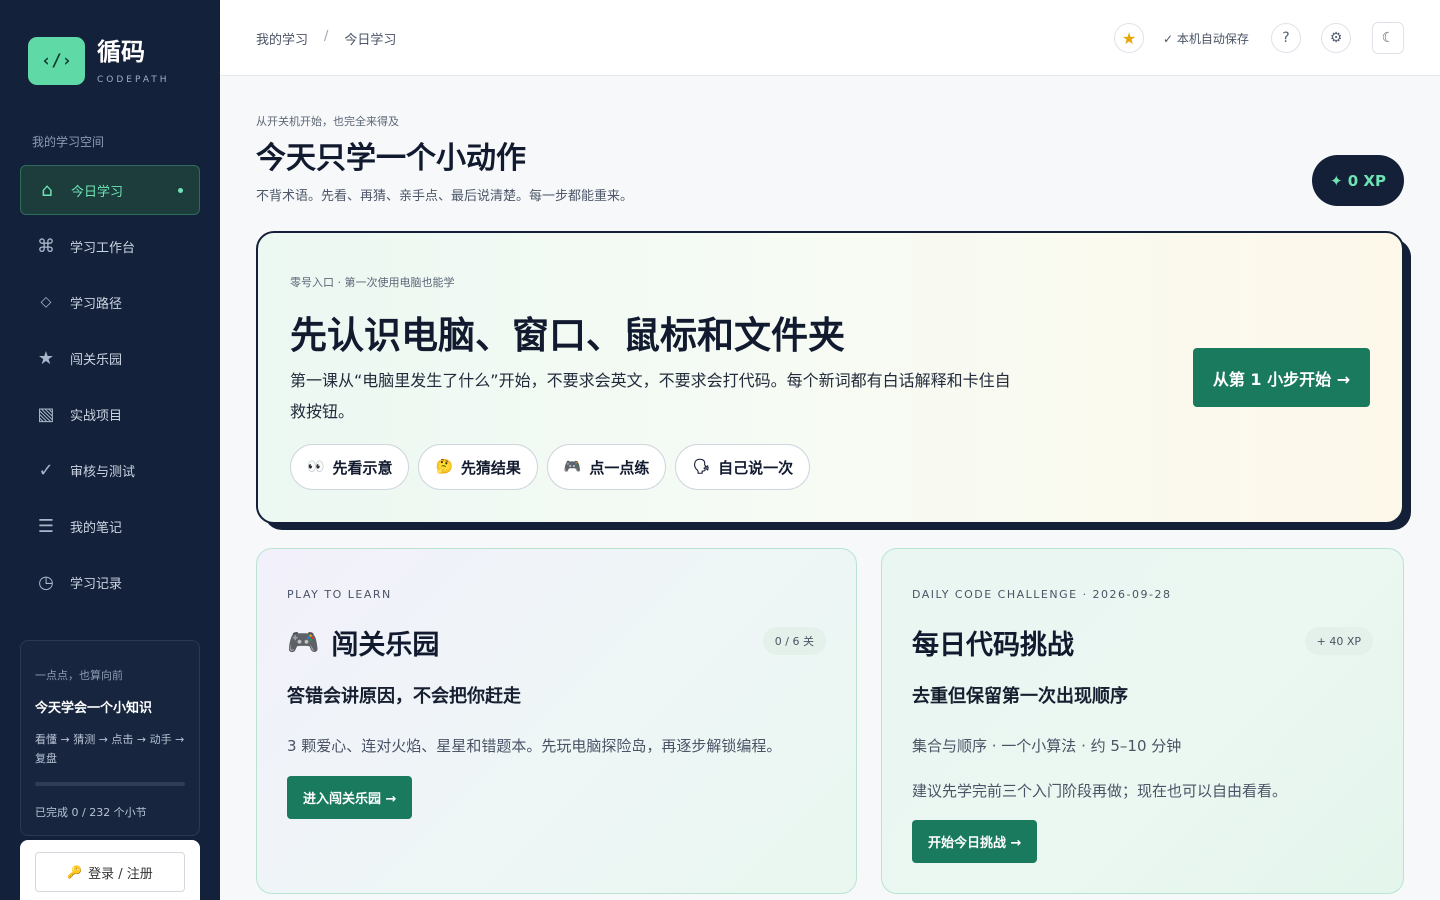  I want to click on chip-label: 先猜结果, so click(490, 467).